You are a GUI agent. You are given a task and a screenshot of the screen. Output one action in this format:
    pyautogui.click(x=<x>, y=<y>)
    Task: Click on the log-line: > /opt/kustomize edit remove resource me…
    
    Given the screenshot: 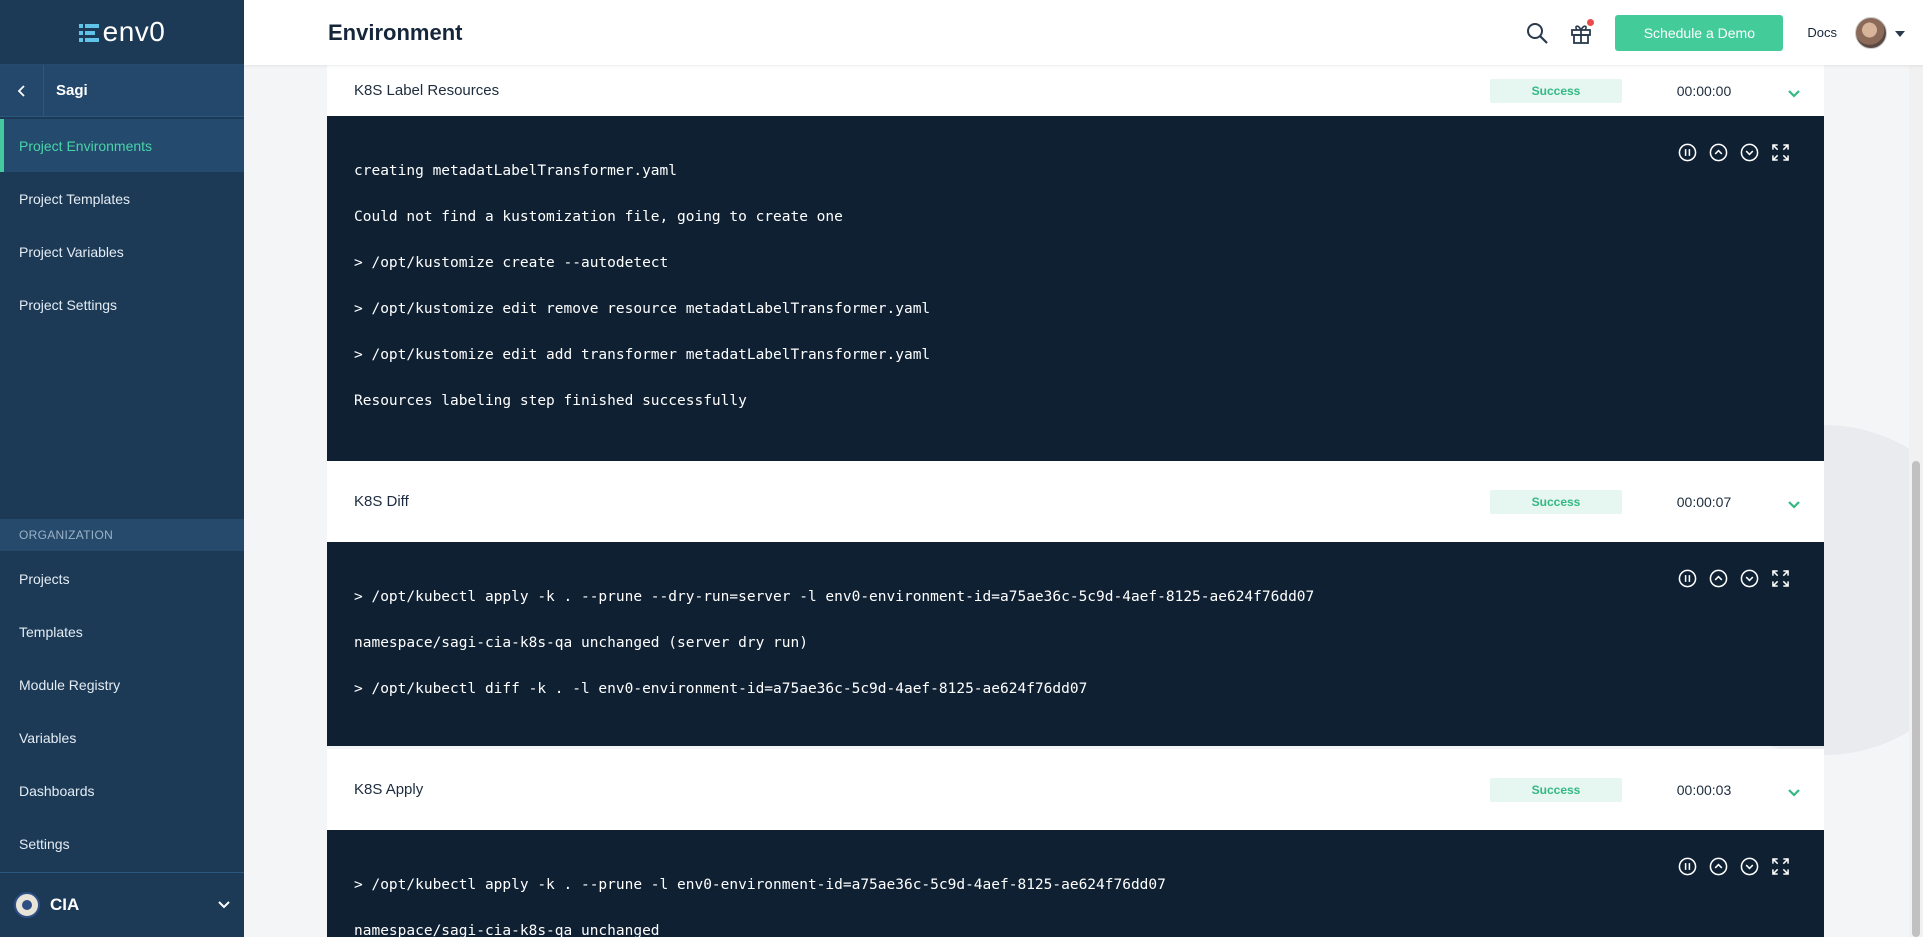 What is the action you would take?
    pyautogui.click(x=642, y=309)
    